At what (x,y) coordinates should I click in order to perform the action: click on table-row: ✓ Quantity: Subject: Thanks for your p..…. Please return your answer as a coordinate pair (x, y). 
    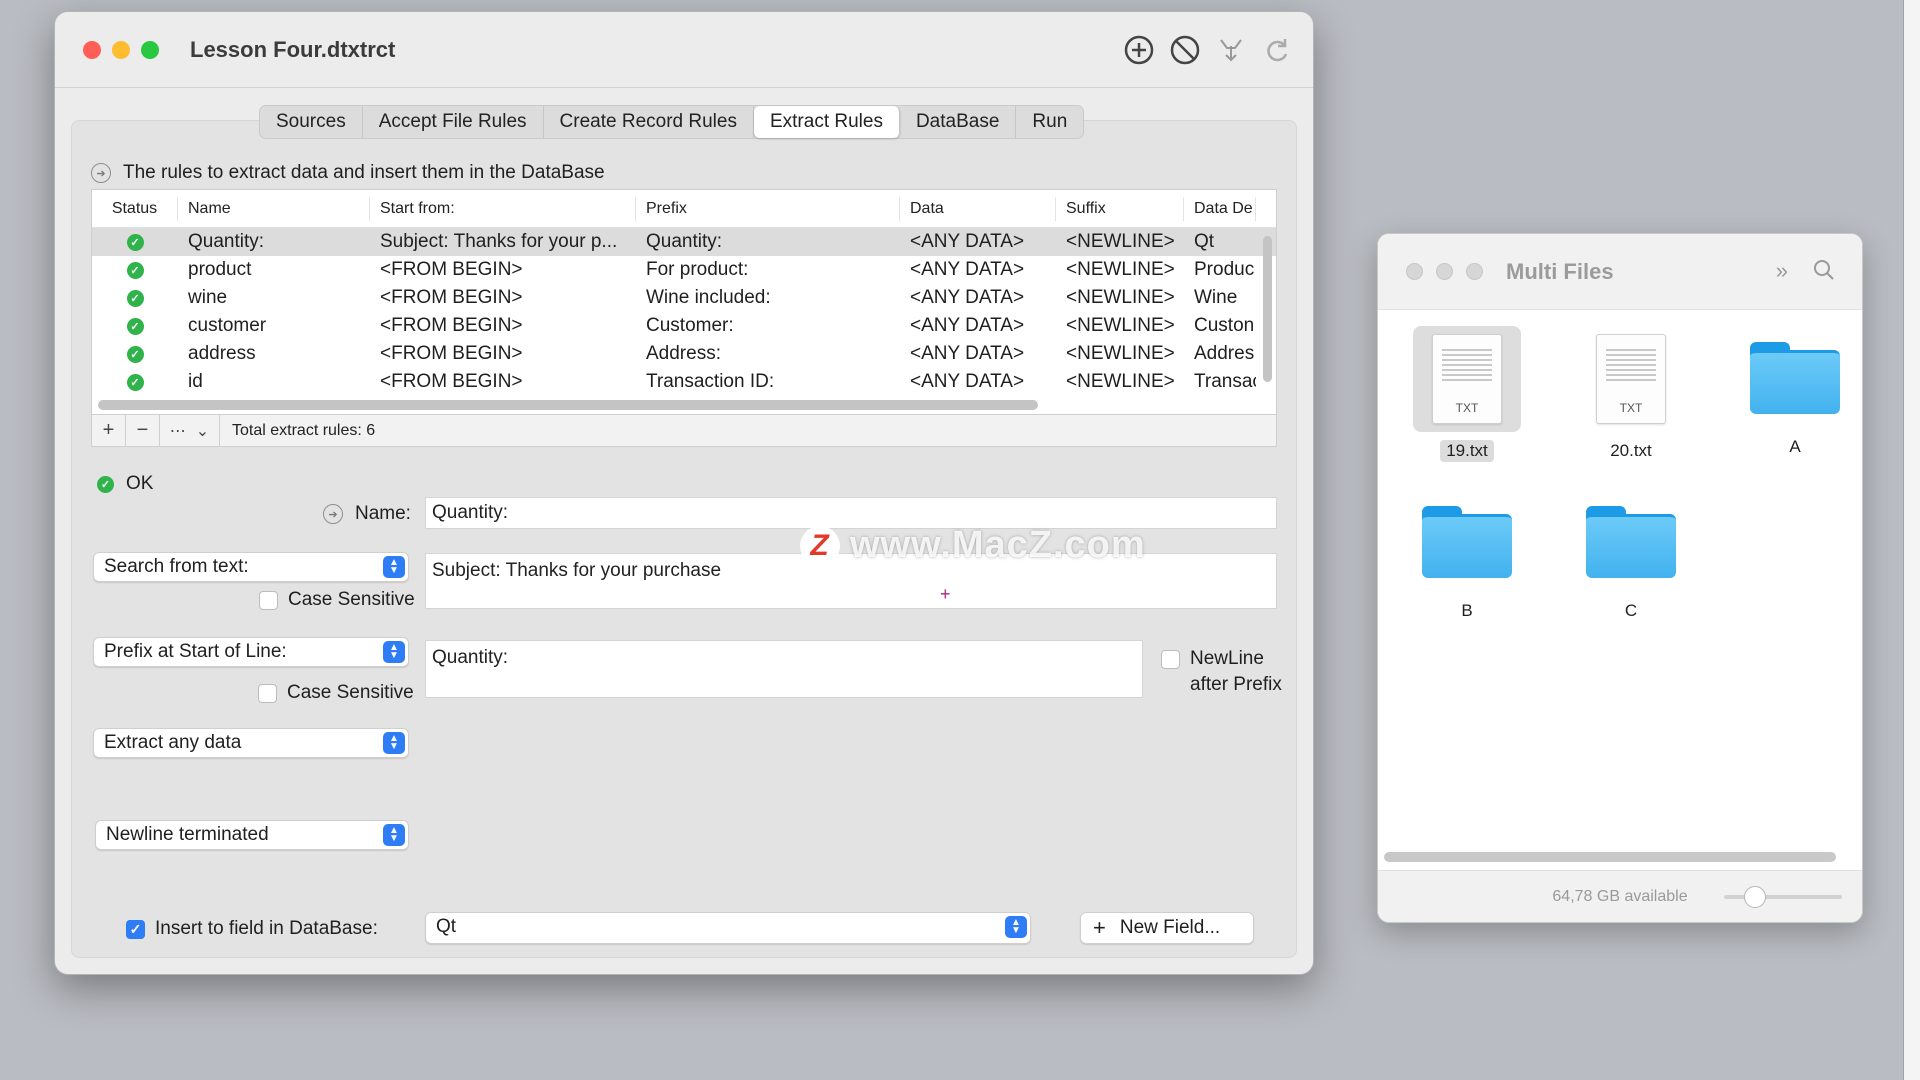
    Looking at the image, I should click on (684, 242).